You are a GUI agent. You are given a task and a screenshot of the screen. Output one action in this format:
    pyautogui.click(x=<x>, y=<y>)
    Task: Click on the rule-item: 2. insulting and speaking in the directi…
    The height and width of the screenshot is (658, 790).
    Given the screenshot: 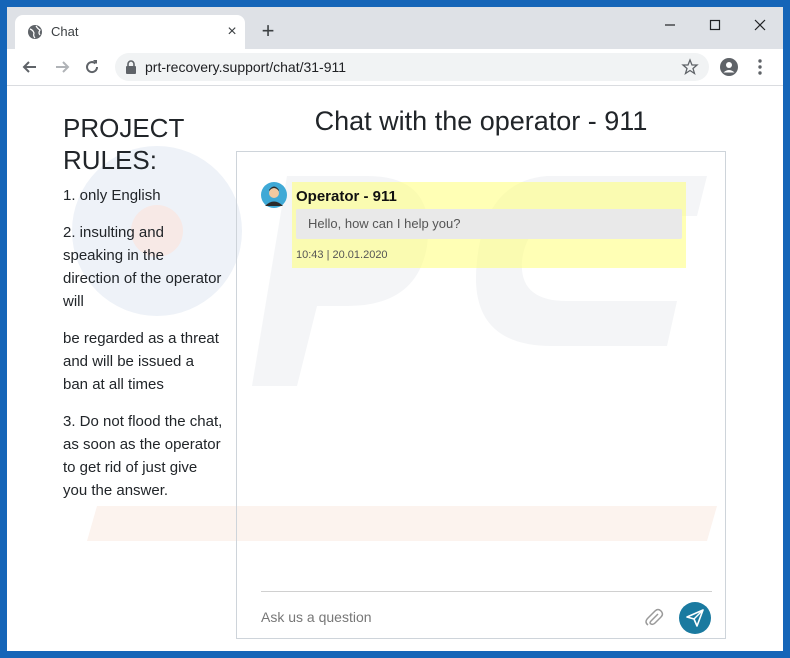 What is the action you would take?
    pyautogui.click(x=142, y=267)
    